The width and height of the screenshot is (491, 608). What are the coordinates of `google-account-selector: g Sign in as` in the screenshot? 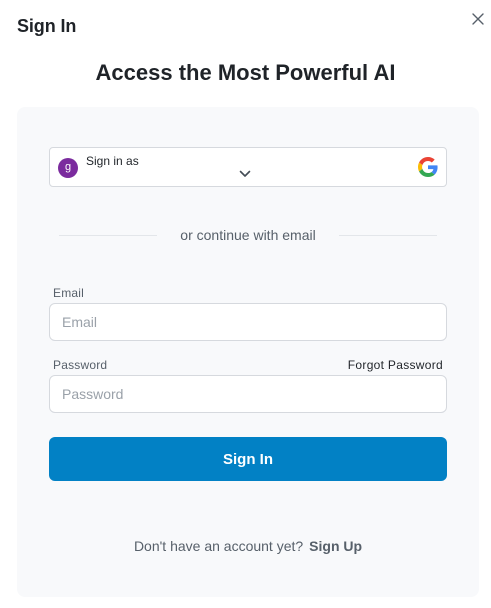 It's located at (248, 167).